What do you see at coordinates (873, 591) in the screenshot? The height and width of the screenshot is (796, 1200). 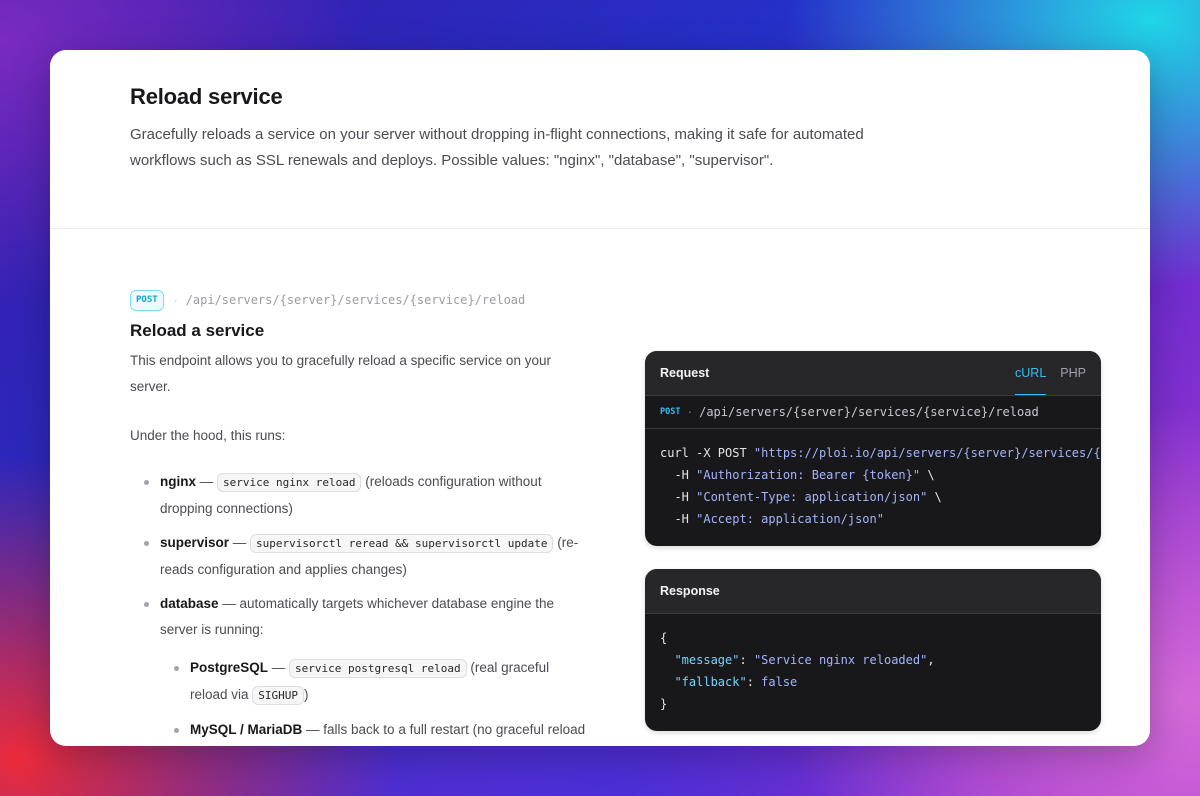 I see `response-panel-header: Response` at bounding box center [873, 591].